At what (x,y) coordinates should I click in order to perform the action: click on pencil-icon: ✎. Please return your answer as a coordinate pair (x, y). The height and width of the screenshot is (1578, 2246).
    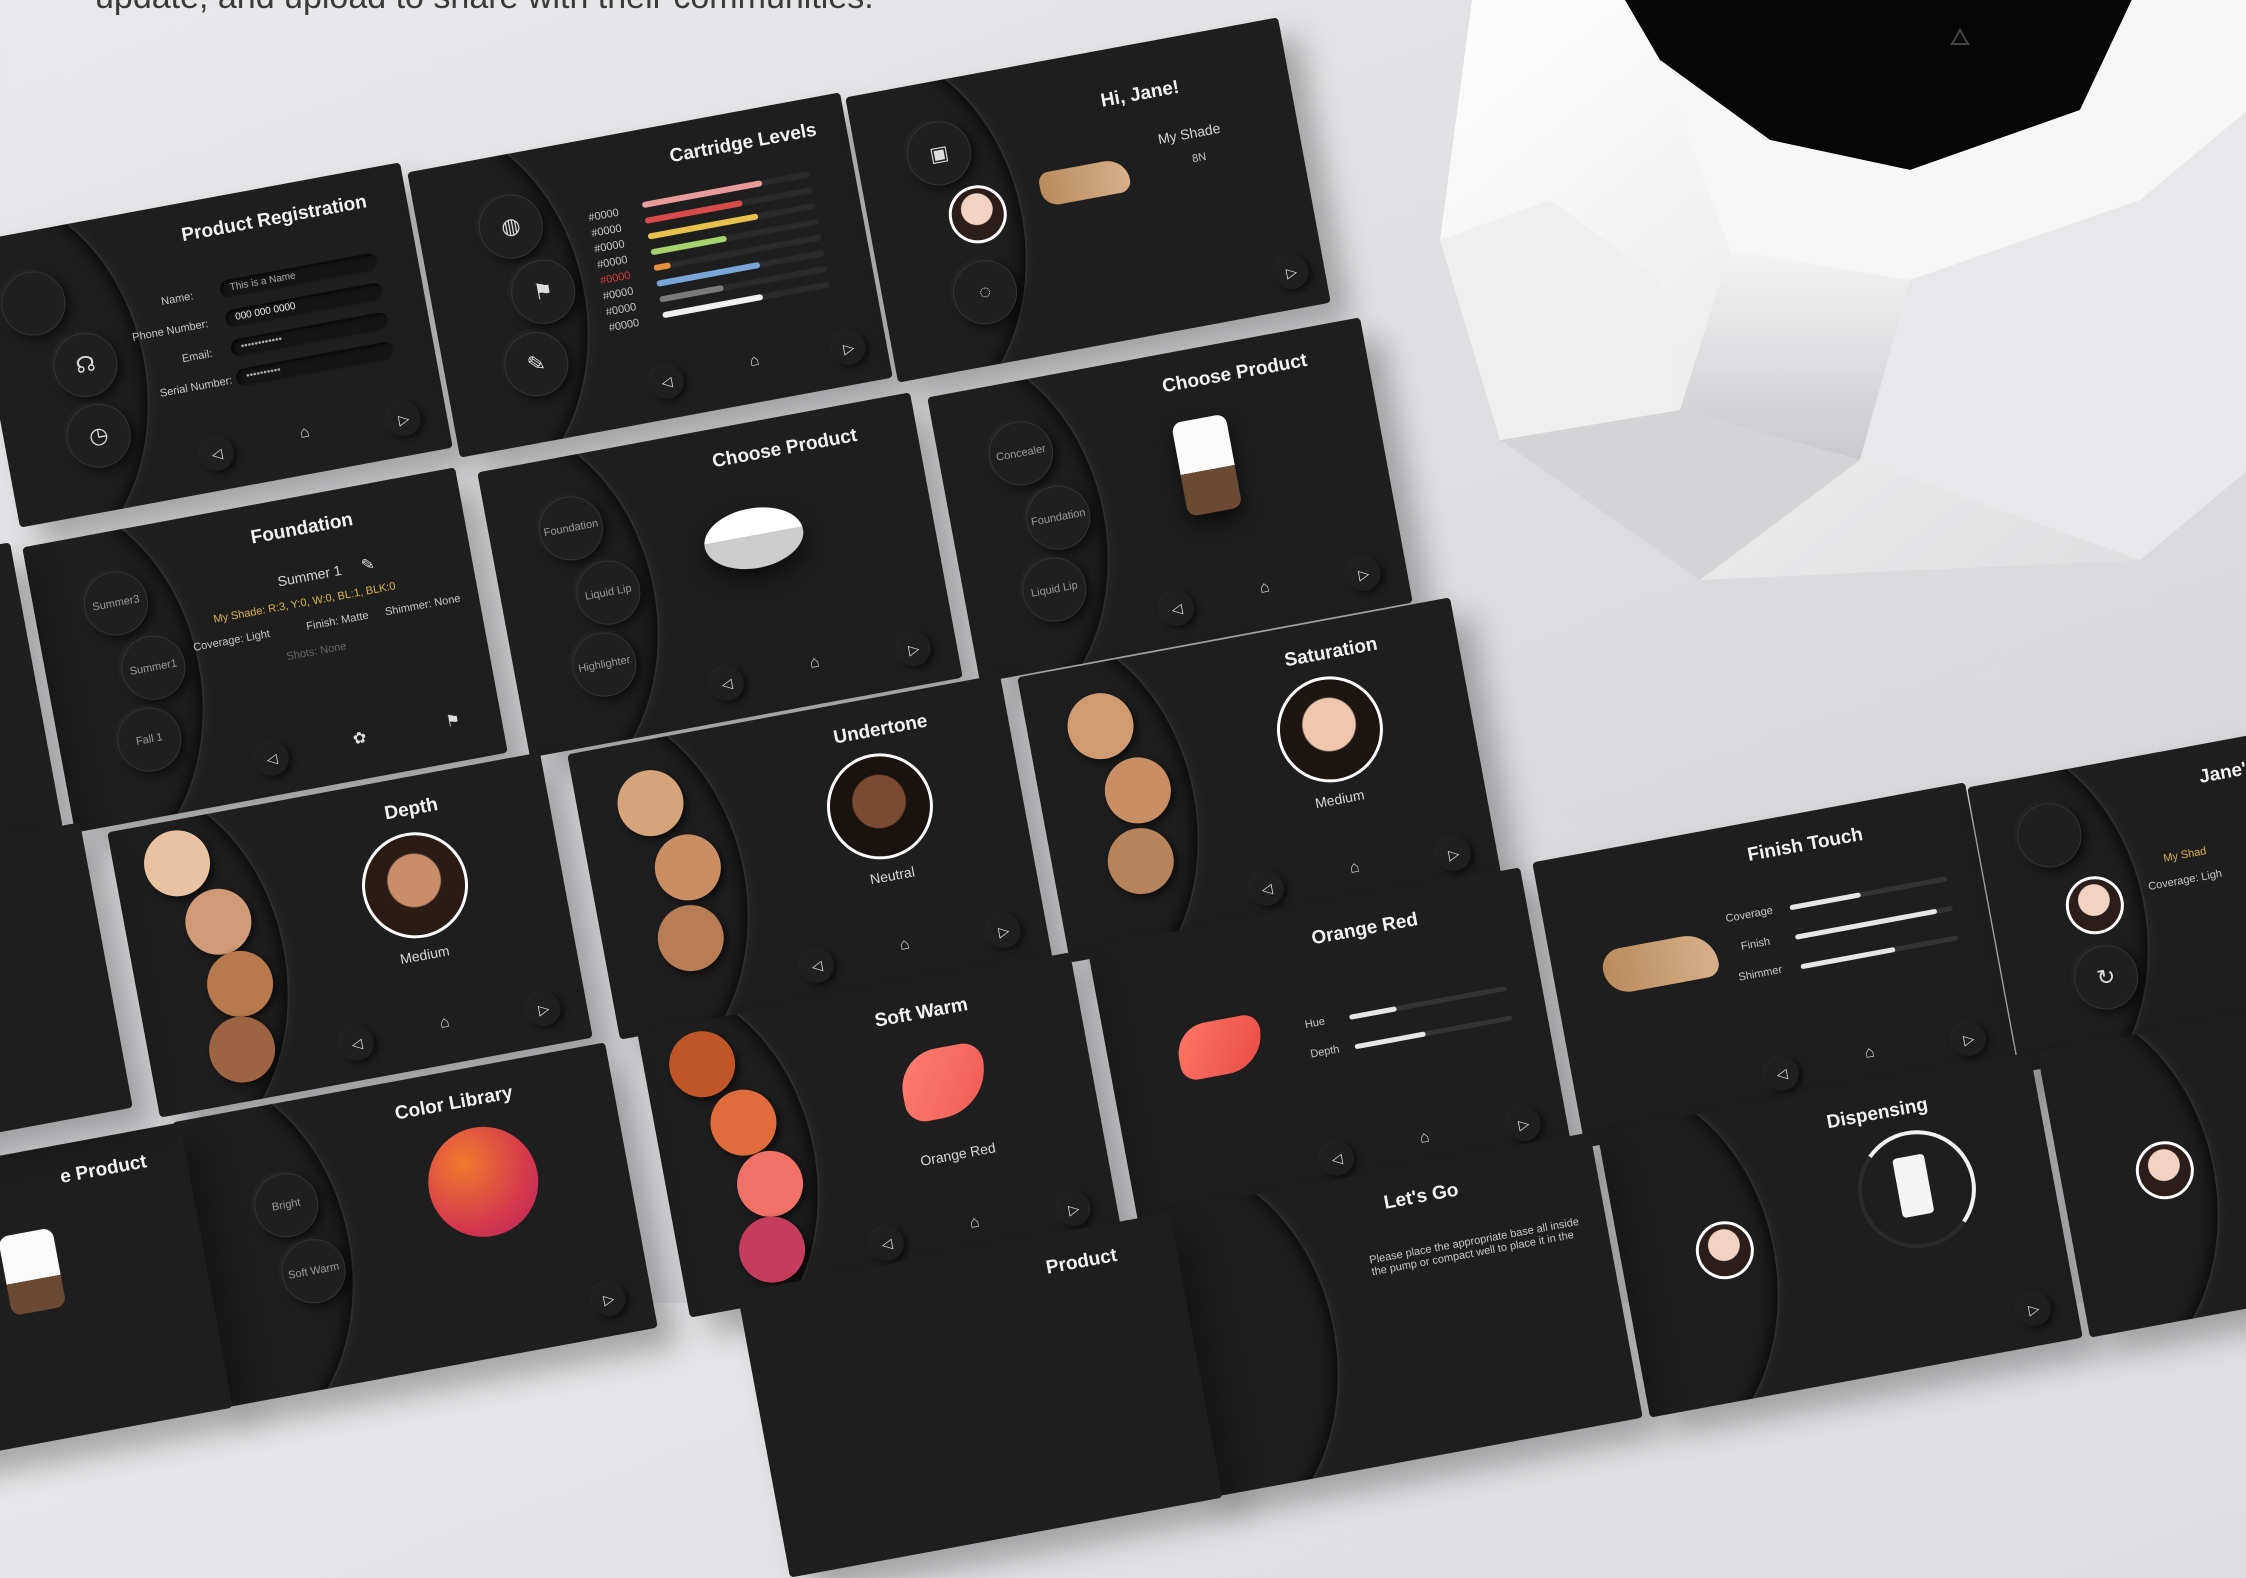
    Looking at the image, I should click on (367, 565).